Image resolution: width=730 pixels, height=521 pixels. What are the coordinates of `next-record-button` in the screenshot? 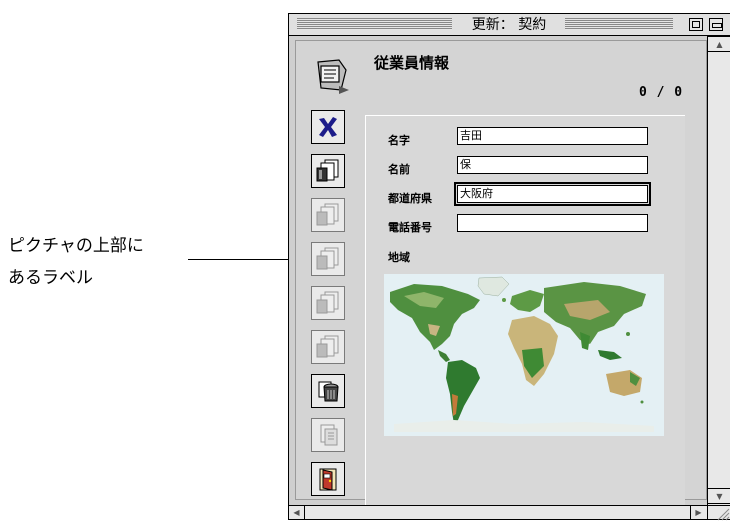 It's located at (328, 259).